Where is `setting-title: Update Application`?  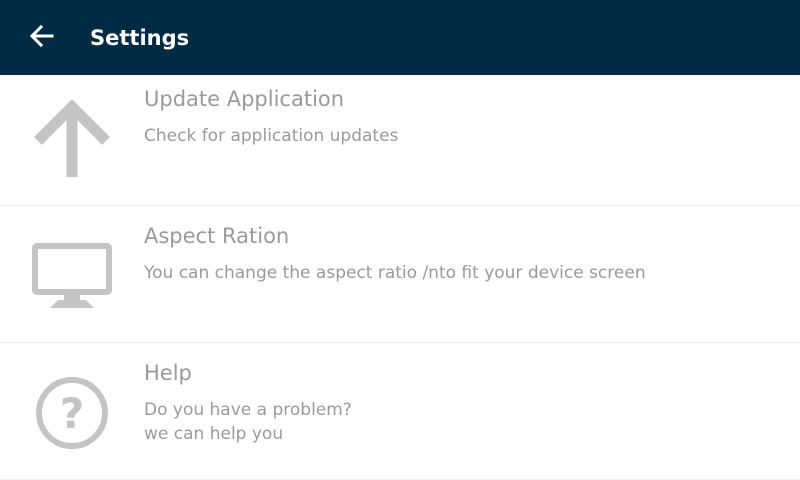
setting-title: Update Application is located at coordinates (244, 99).